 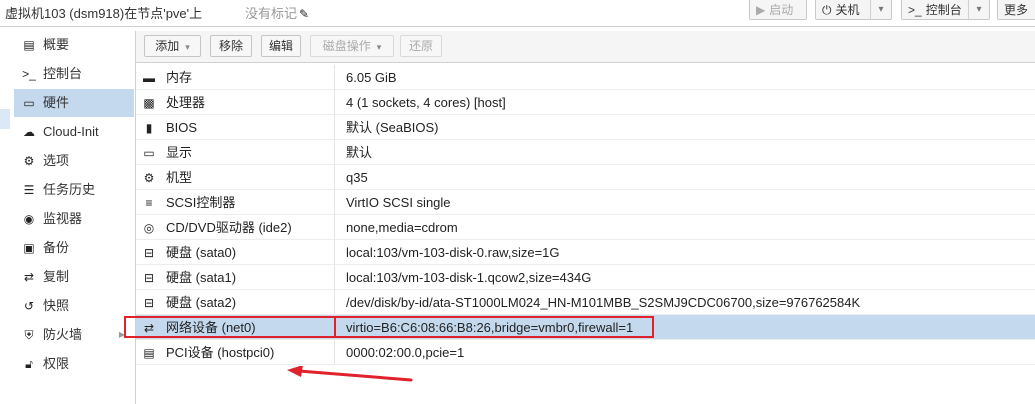 I want to click on gear-icon: ⚙, so click(x=29, y=161).